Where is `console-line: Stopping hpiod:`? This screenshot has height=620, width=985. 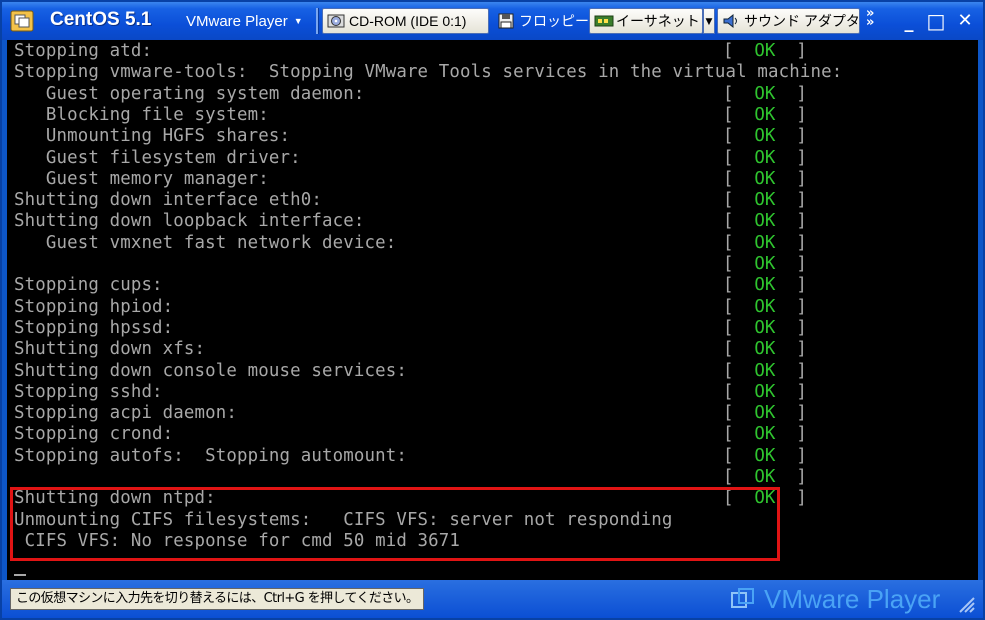 console-line: Stopping hpiod: is located at coordinates (94, 307).